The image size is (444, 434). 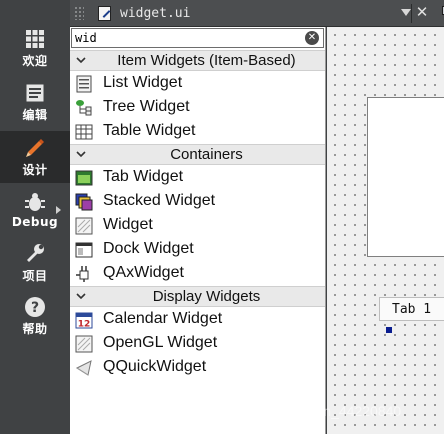 What do you see at coordinates (35, 39) in the screenshot?
I see `grid-icon` at bounding box center [35, 39].